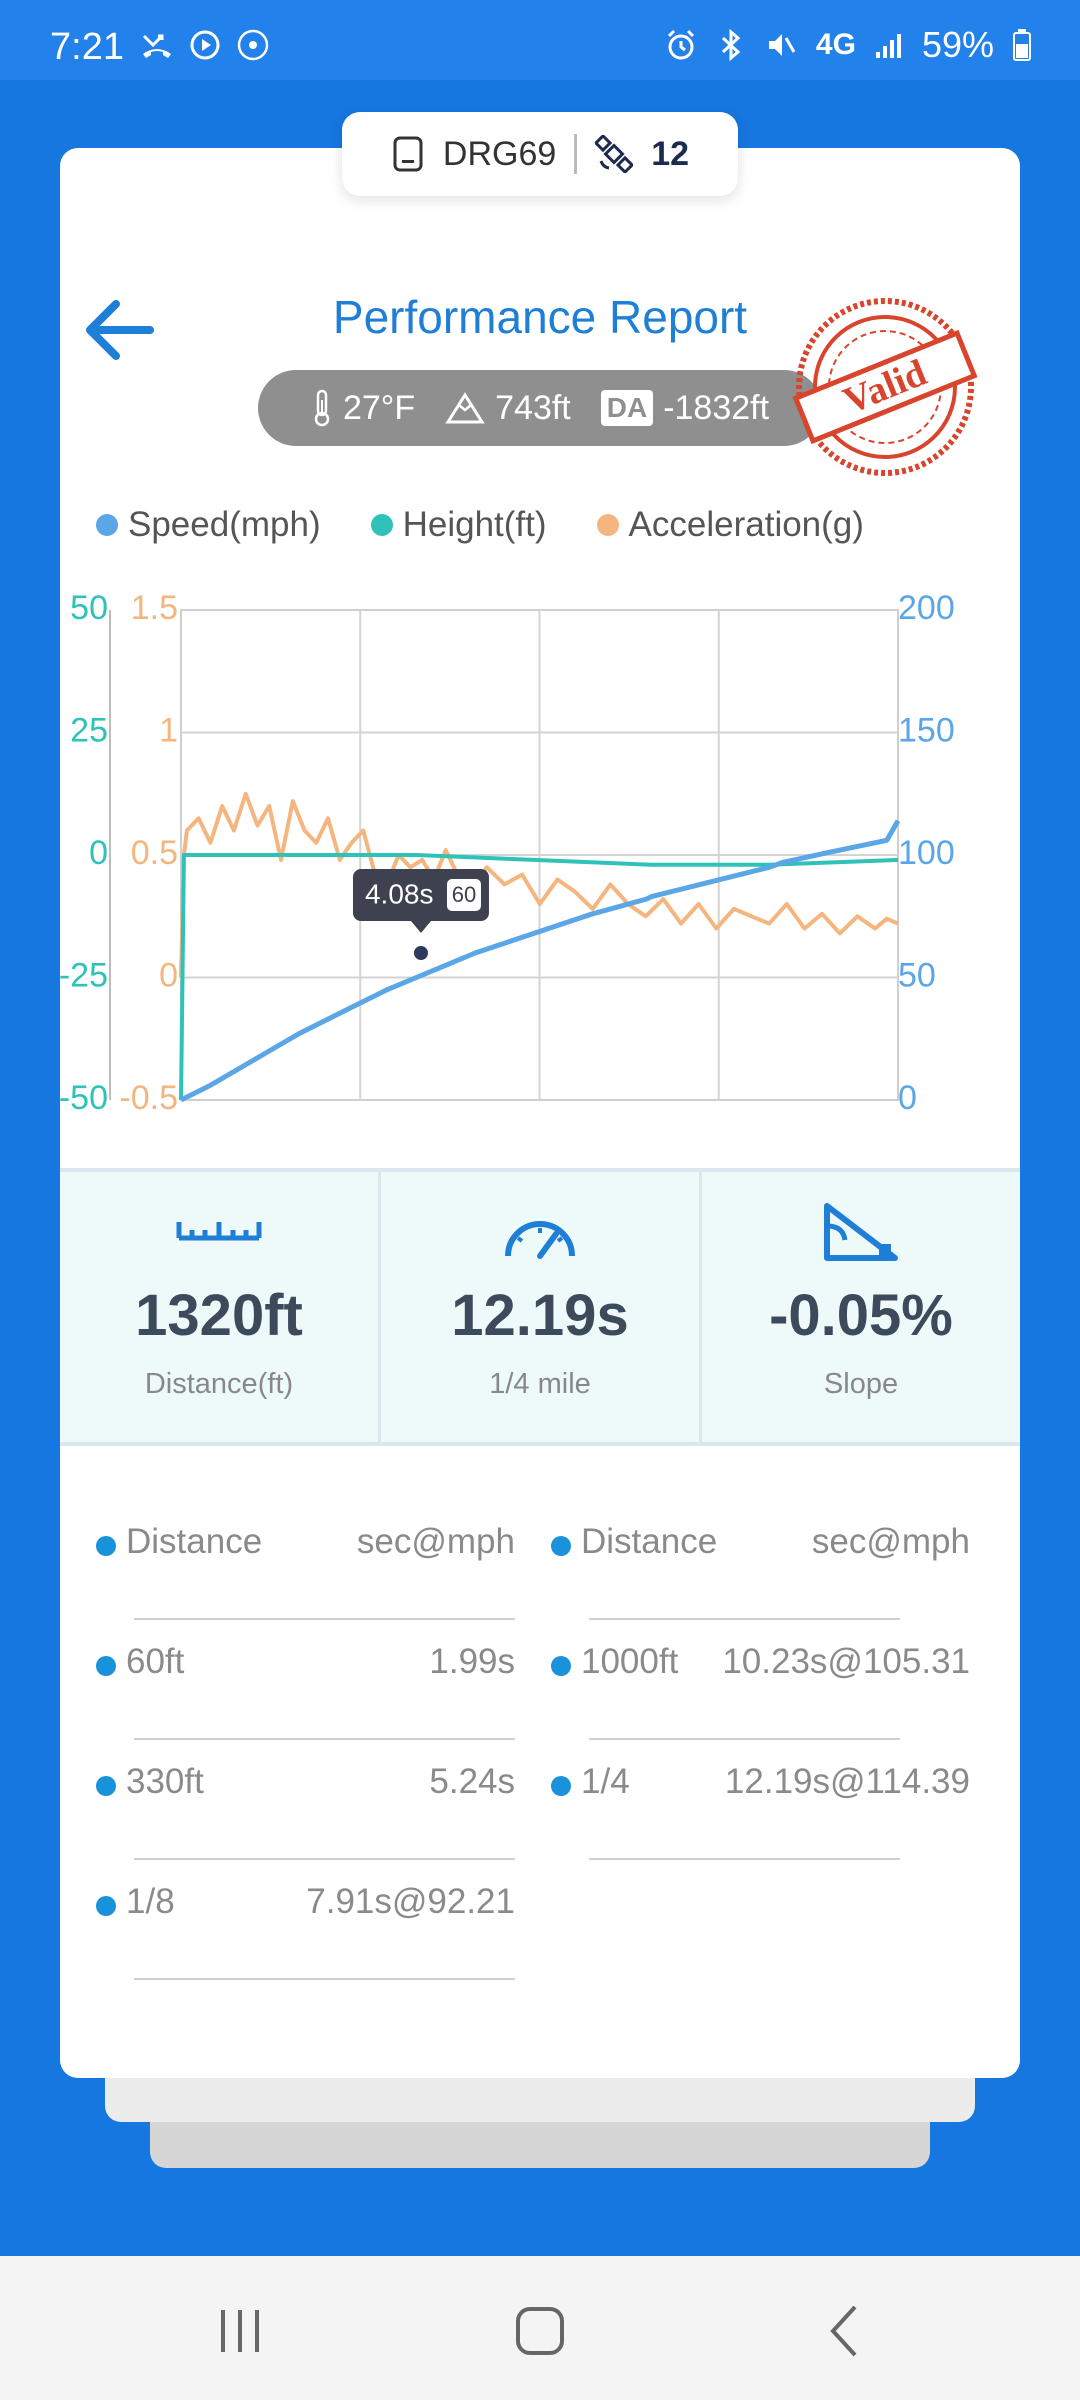 This screenshot has height=2400, width=1080. Describe the element at coordinates (205, 45) in the screenshot. I see `play-icon` at that location.